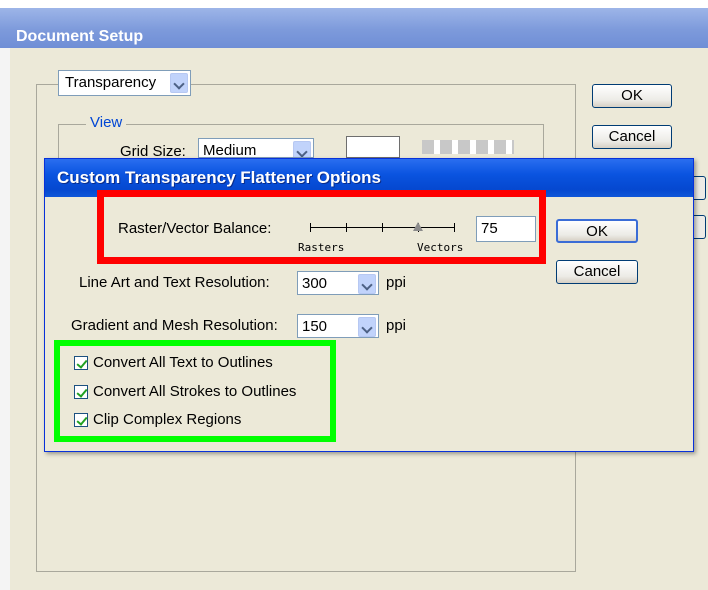 This screenshot has width=708, height=590. I want to click on document-setup-title: Document Setup, so click(80, 36).